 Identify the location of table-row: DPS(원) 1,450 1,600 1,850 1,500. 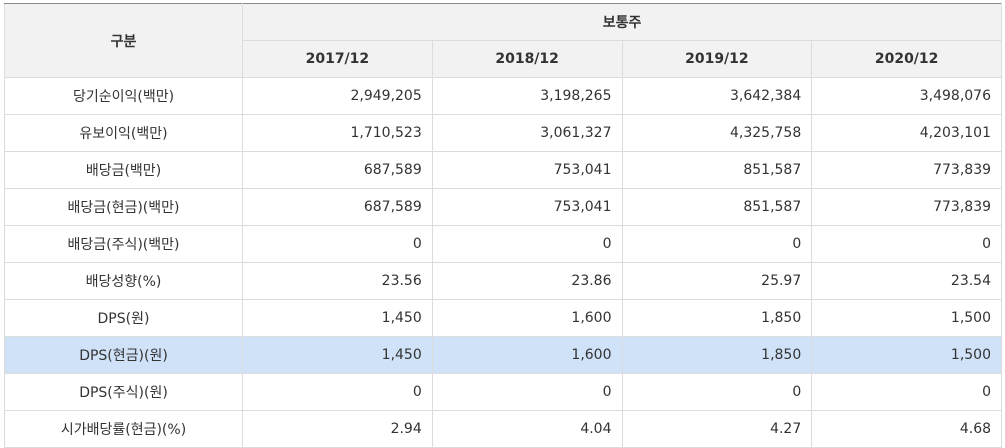
(503, 318).